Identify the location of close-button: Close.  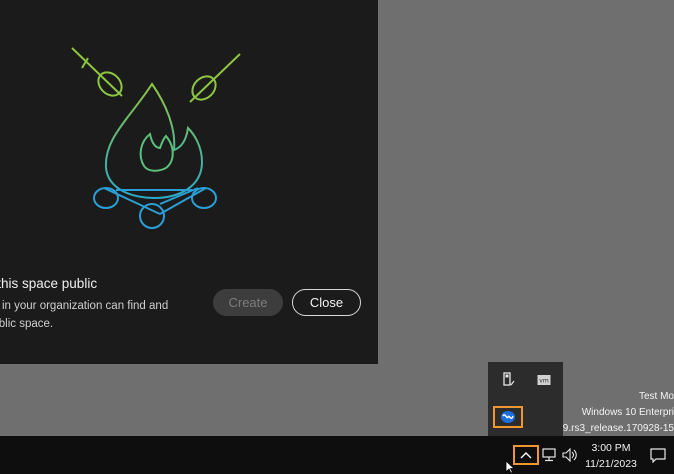
(326, 302).